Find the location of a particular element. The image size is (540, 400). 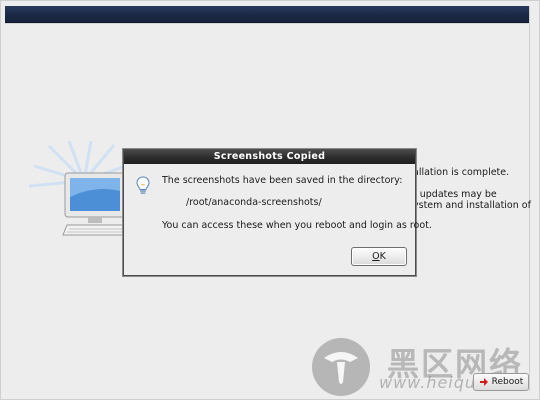

dialog-title: Screenshots Copied is located at coordinates (269, 157).